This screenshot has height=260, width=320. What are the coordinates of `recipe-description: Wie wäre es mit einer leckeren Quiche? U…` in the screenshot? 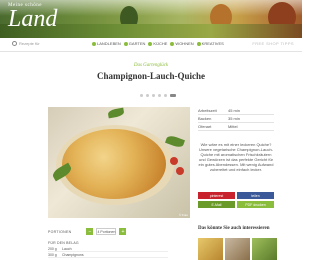 It's located at (236, 157).